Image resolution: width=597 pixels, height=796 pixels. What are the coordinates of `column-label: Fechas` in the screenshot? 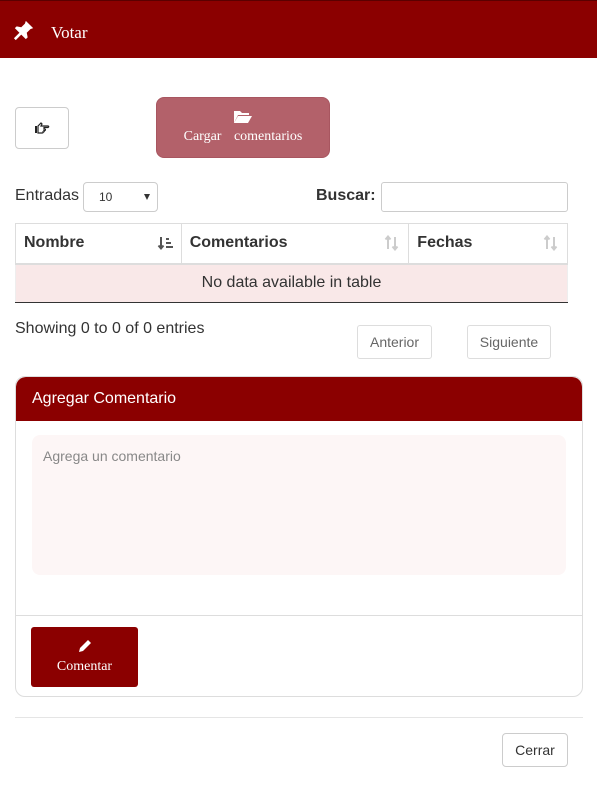 It's located at (445, 243).